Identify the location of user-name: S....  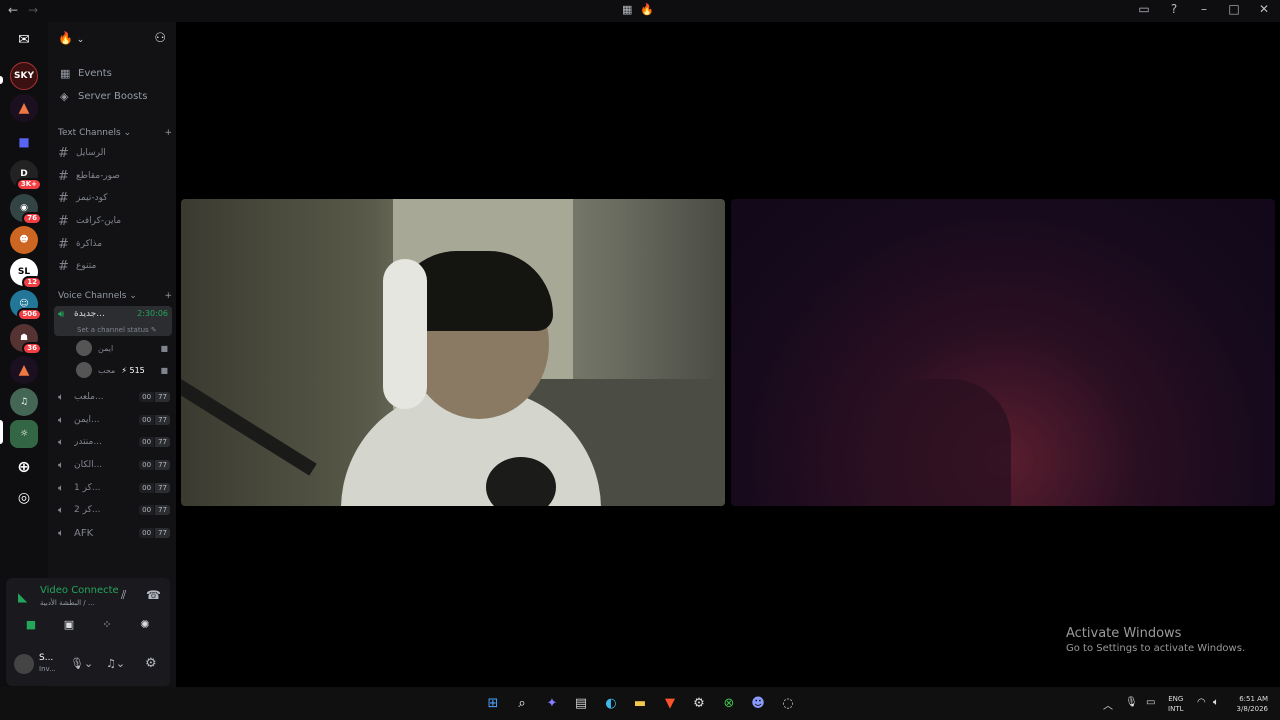
(46, 658).